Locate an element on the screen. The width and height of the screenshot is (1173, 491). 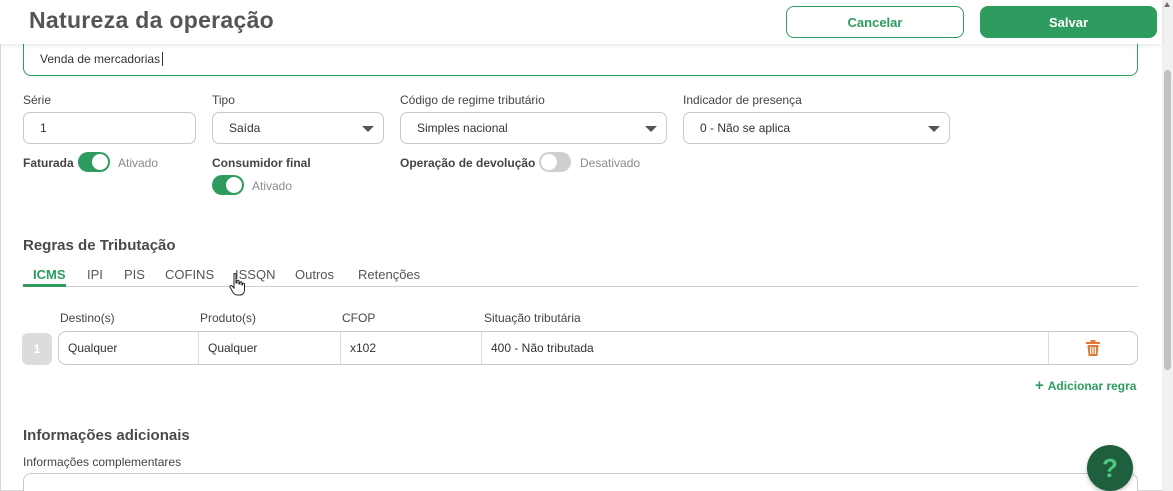
destino-value: Qualquer is located at coordinates (93, 348).